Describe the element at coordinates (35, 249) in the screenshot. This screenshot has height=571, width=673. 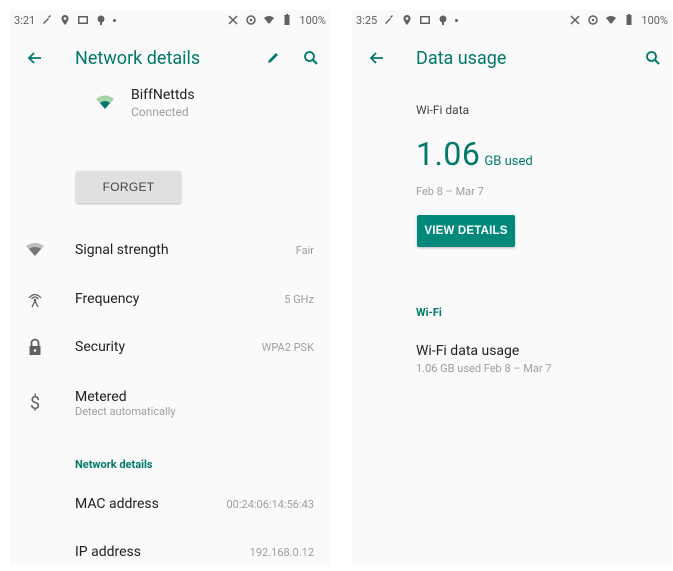
I see `signal-strength-icon` at that location.